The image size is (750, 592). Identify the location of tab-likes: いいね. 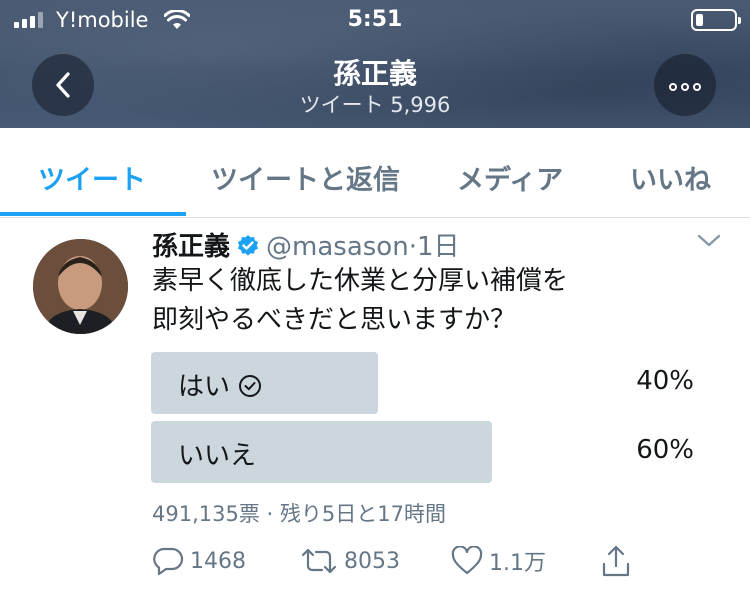
(670, 177).